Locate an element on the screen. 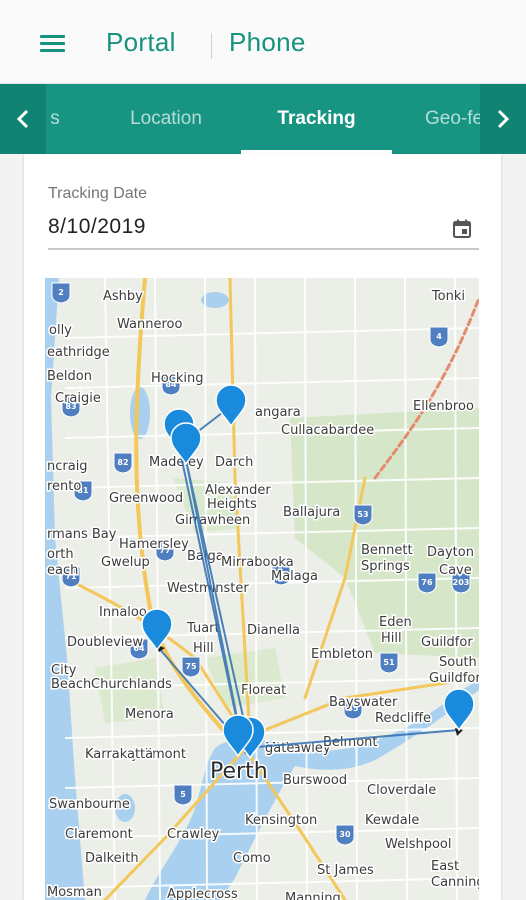  svg-text: 51 is located at coordinates (389, 662).